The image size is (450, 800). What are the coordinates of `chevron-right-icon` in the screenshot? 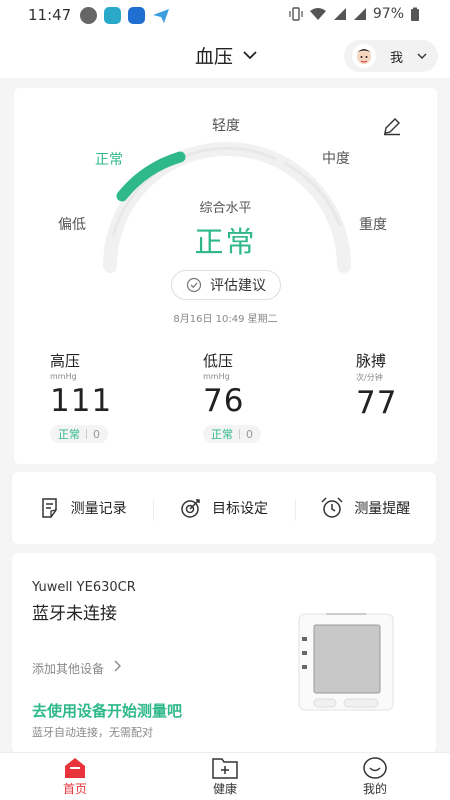 It's located at (118, 666).